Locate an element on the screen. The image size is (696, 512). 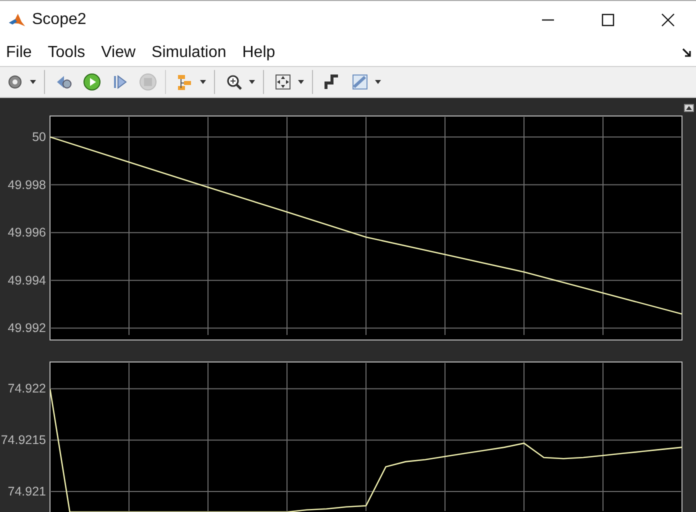
maximize-icon is located at coordinates (608, 20).